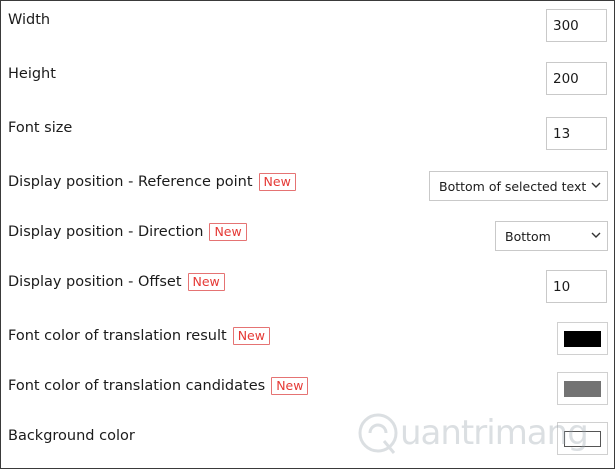  What do you see at coordinates (130, 182) in the screenshot?
I see `reference-point-text: Display position - Reference point` at bounding box center [130, 182].